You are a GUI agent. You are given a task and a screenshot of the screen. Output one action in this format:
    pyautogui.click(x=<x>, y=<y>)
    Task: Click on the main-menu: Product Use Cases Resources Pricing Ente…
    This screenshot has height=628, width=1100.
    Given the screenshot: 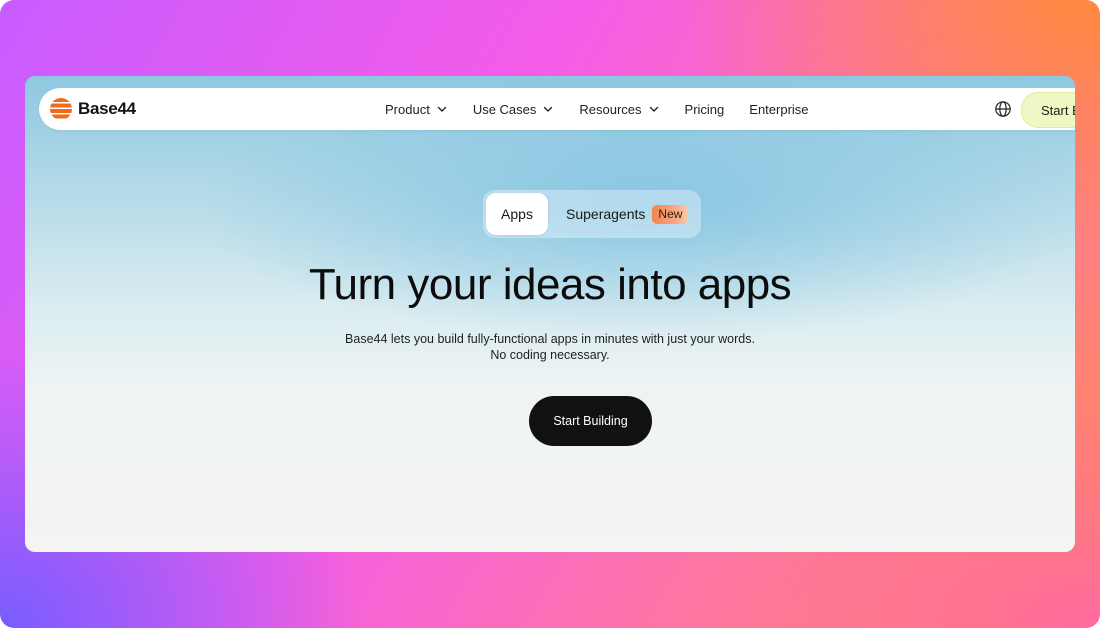 What is the action you would take?
    pyautogui.click(x=609, y=109)
    